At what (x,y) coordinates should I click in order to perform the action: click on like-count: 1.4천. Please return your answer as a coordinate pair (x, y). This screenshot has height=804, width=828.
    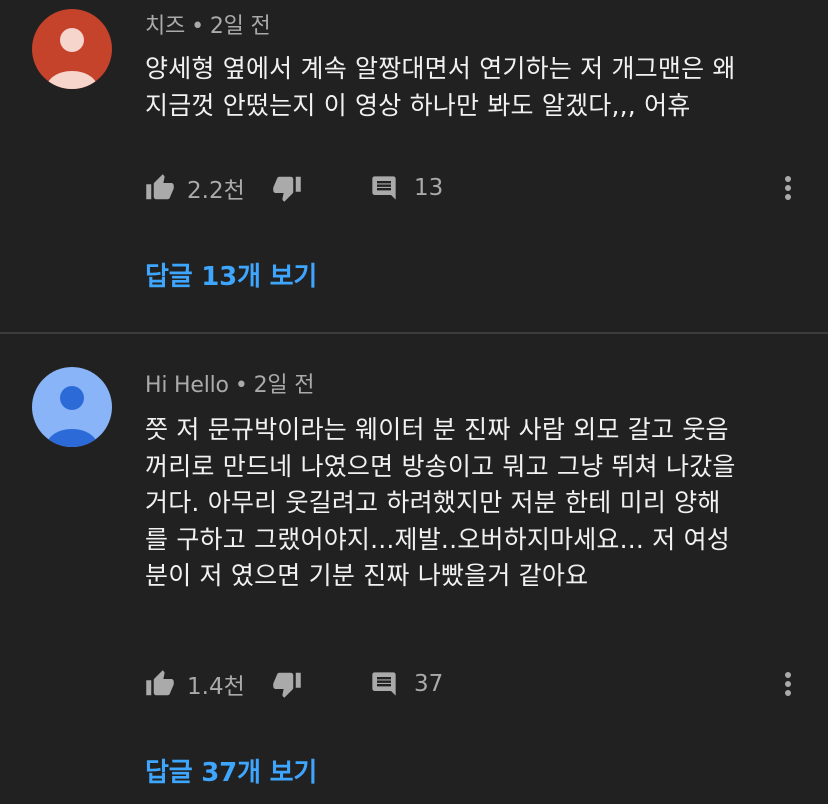
    Looking at the image, I should click on (216, 687).